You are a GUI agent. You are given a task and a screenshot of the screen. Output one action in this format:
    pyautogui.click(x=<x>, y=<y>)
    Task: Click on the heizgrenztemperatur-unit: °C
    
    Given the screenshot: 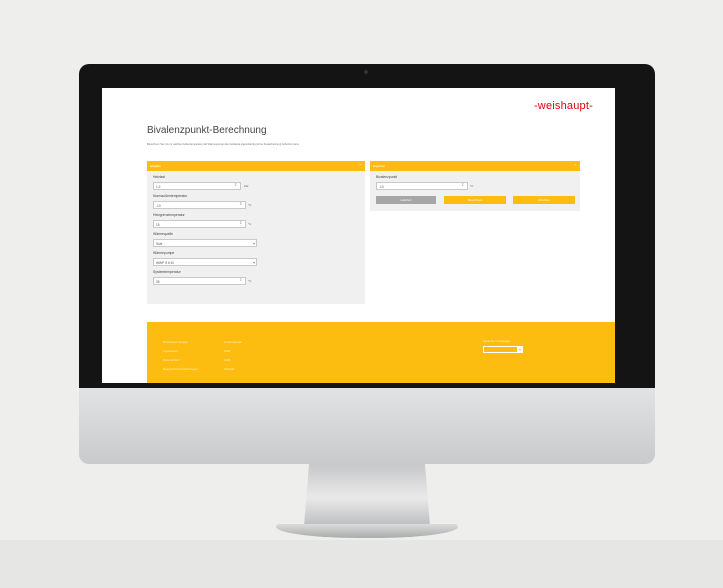 What is the action you would take?
    pyautogui.click(x=250, y=224)
    